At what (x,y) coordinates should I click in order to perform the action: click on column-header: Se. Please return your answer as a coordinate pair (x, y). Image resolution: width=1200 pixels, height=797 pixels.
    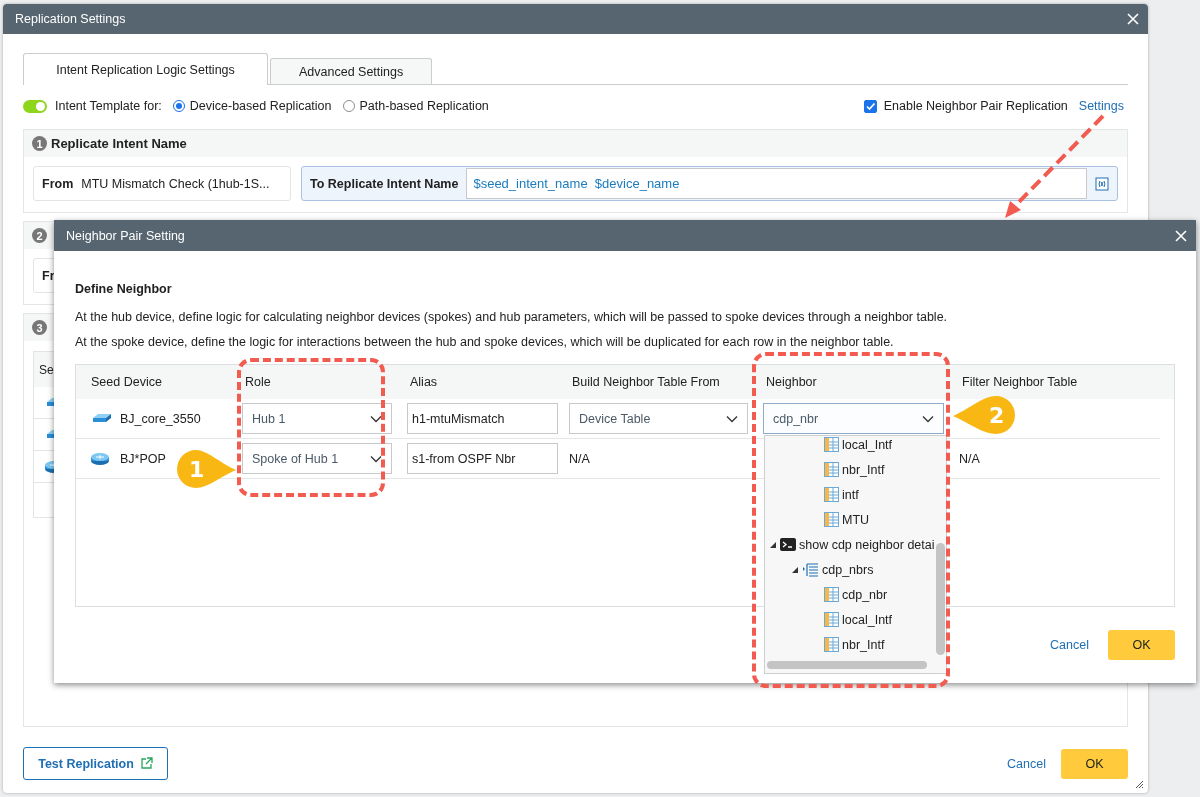
    Looking at the image, I should click on (46, 369).